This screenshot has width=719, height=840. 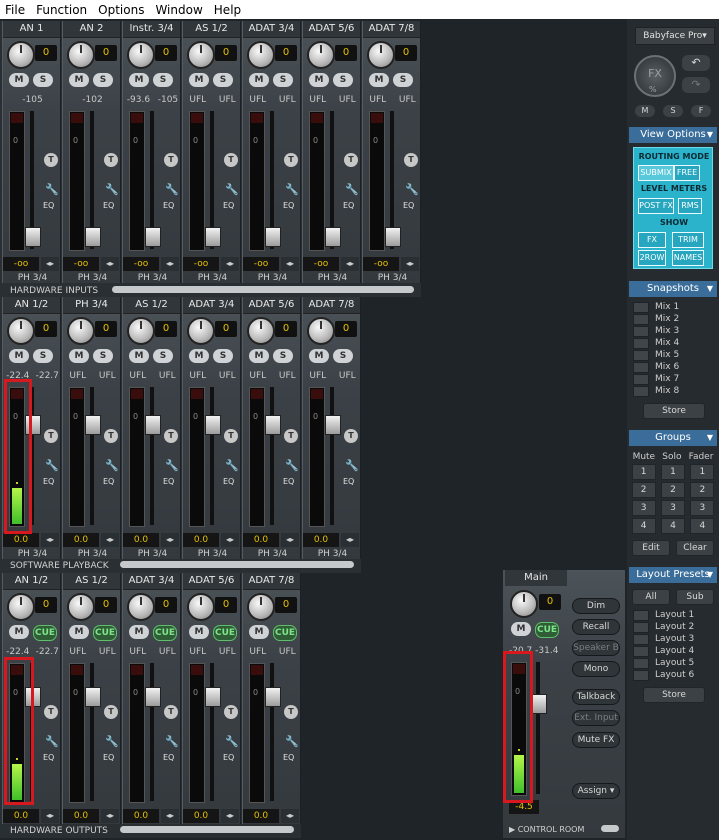 I want to click on global-mute-button: M, so click(x=645, y=111).